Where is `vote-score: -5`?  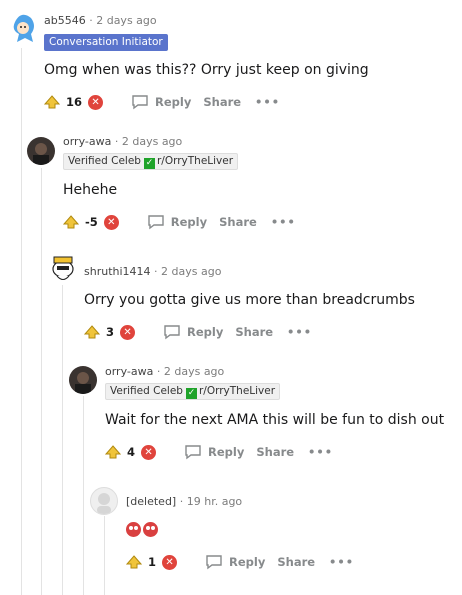
vote-score: -5 is located at coordinates (91, 222).